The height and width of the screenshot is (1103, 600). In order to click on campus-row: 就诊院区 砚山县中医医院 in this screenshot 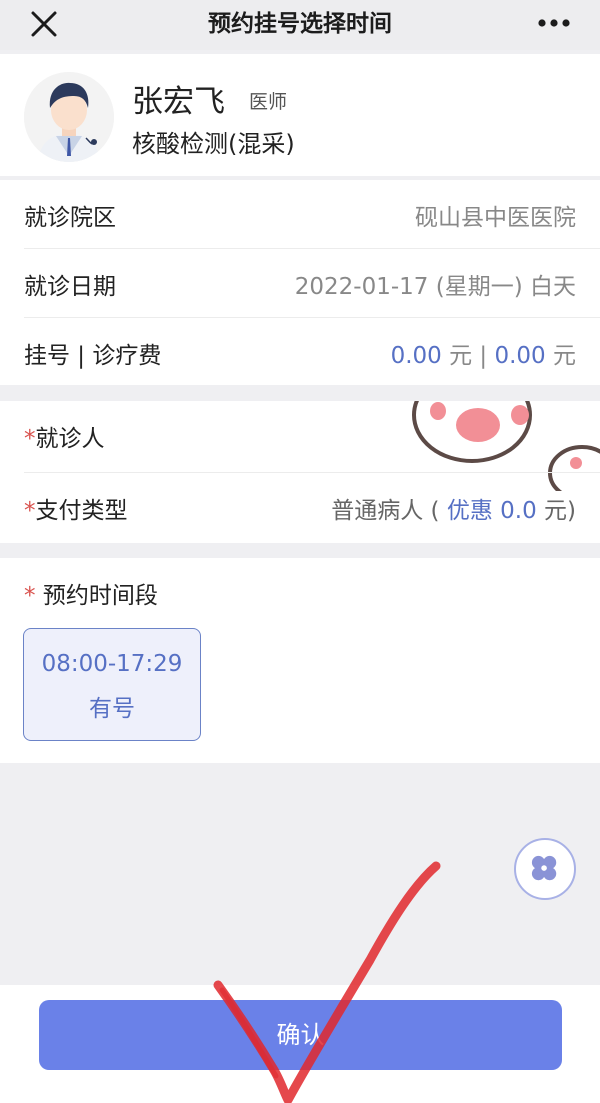, I will do `click(300, 214)`.